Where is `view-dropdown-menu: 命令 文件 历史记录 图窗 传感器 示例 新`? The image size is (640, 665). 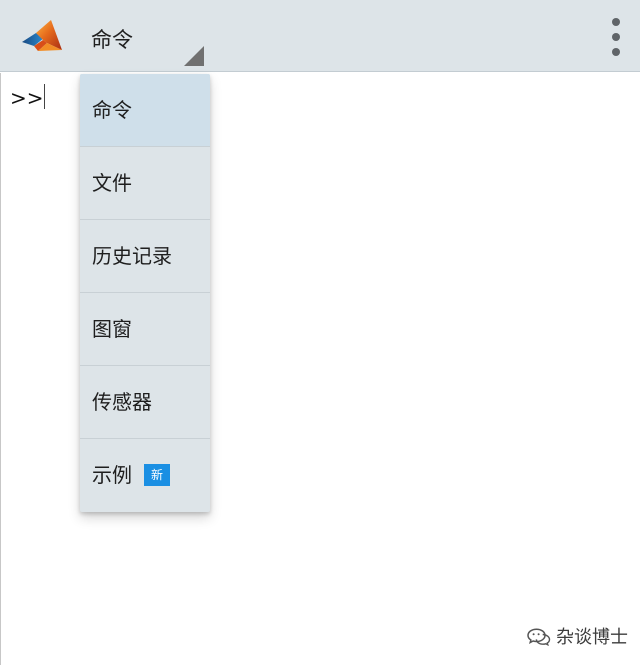 view-dropdown-menu: 命令 文件 历史记录 图窗 传感器 示例 新 is located at coordinates (145, 293).